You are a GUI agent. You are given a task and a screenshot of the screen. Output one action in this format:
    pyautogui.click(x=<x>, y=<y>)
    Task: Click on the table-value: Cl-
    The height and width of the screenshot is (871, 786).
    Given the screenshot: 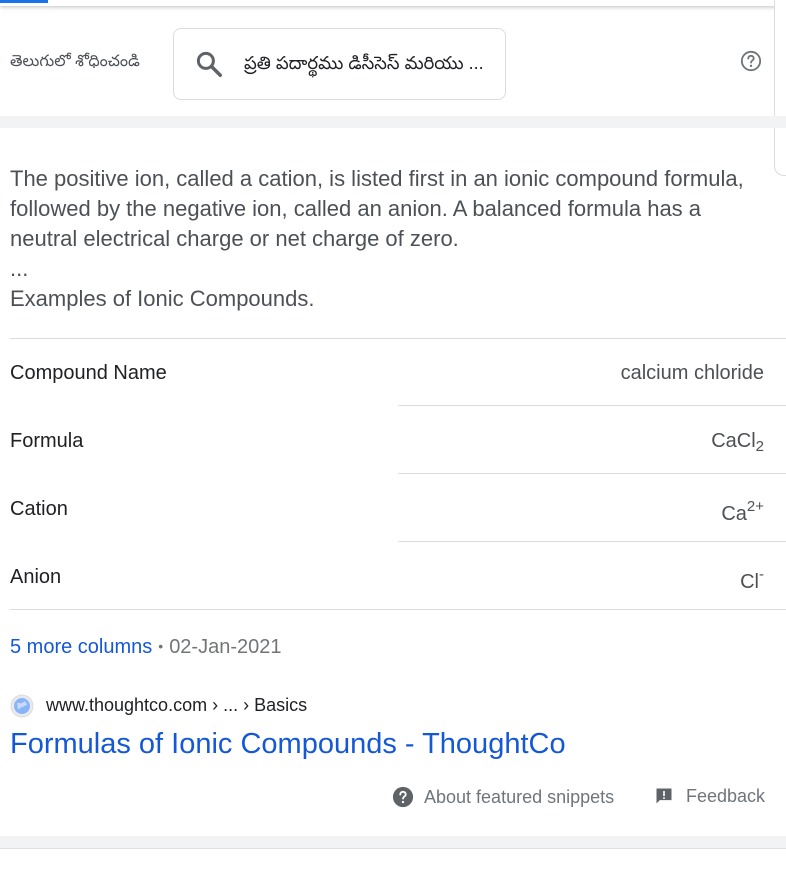 What is the action you would take?
    pyautogui.click(x=752, y=580)
    